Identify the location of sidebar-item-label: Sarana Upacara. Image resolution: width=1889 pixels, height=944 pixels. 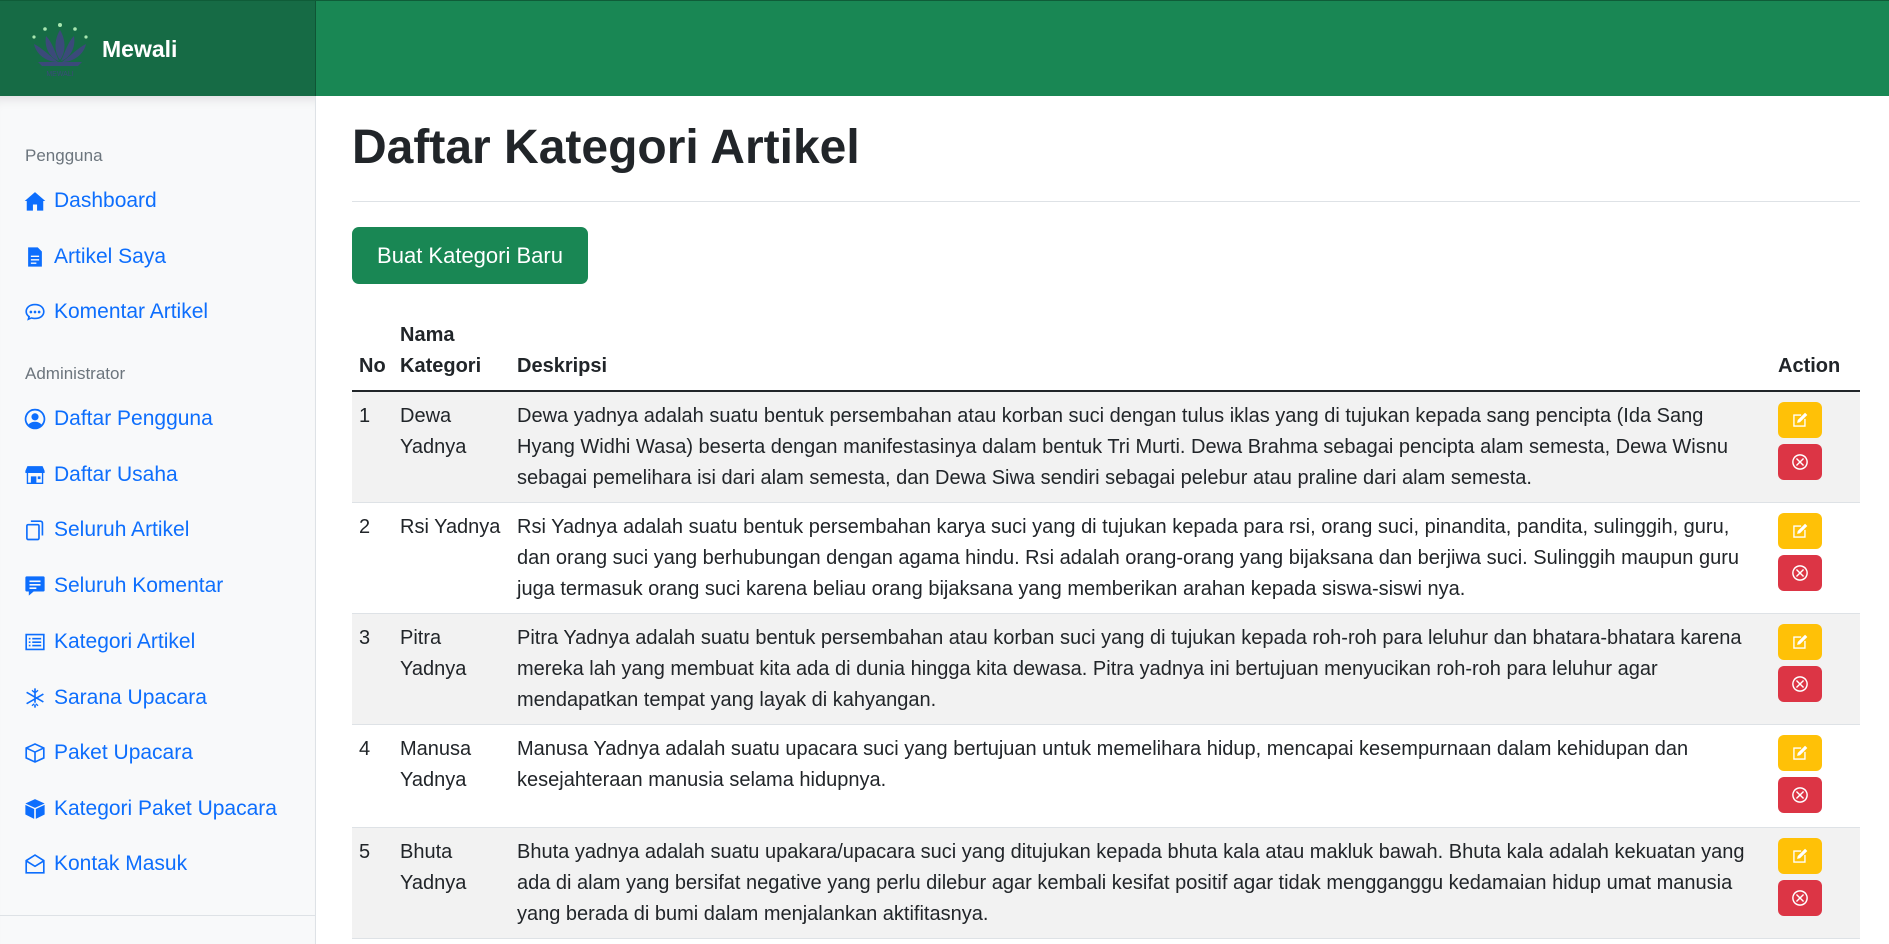
(130, 697).